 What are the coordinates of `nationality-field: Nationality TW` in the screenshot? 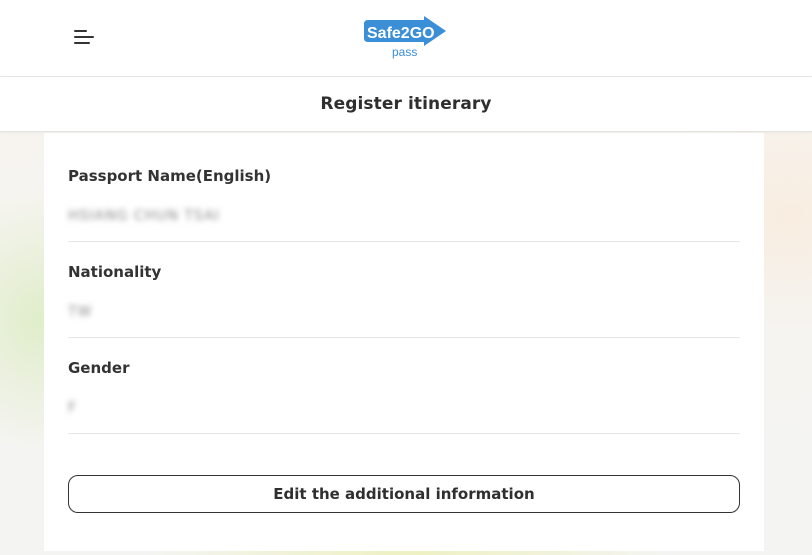 It's located at (404, 290).